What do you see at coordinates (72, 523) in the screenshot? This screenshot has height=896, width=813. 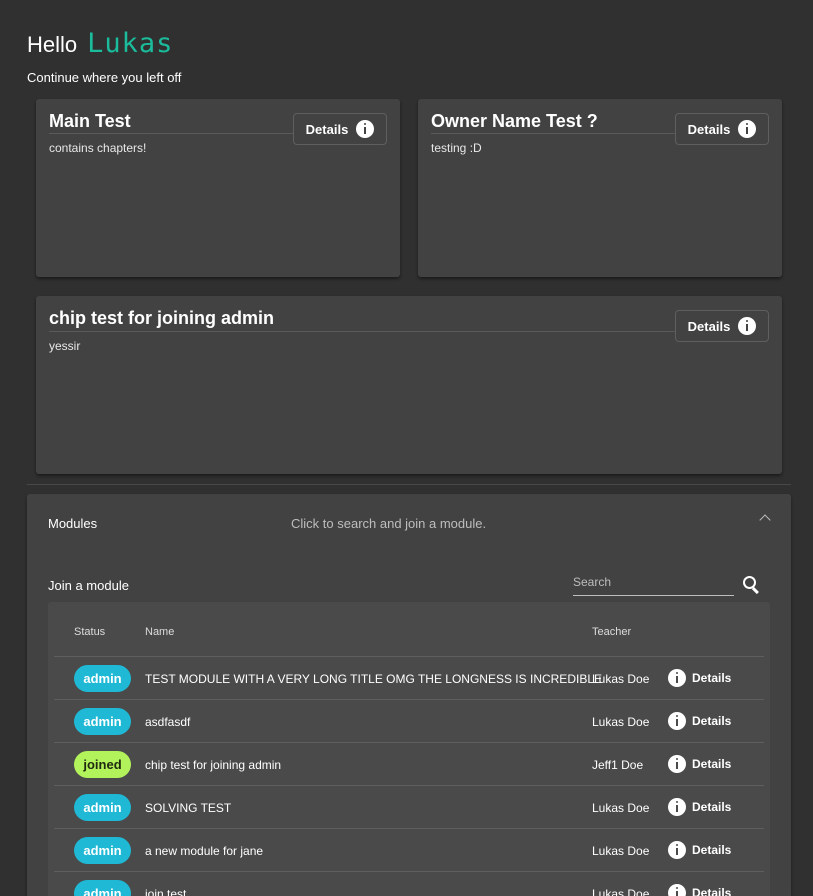 I see `panel-title: Modules` at bounding box center [72, 523].